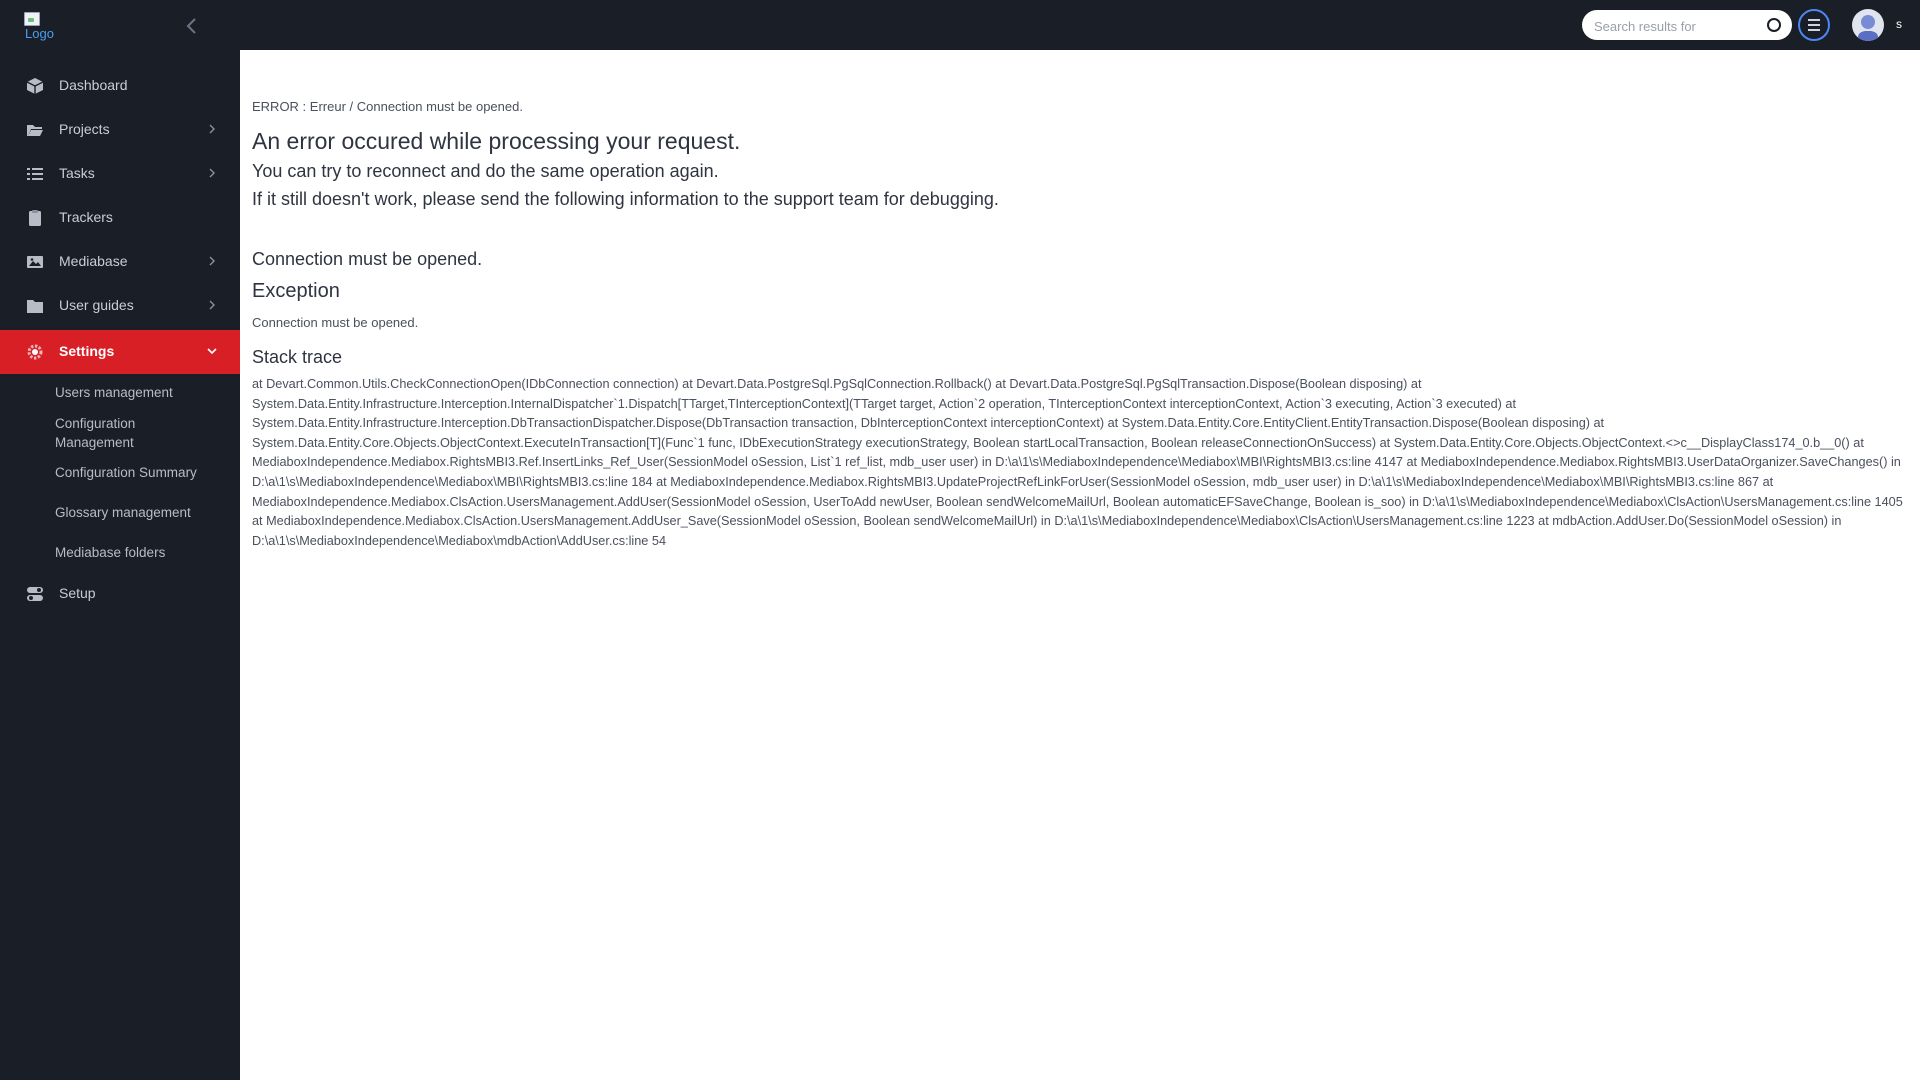  Describe the element at coordinates (35, 262) in the screenshot. I see `image-icon` at that location.